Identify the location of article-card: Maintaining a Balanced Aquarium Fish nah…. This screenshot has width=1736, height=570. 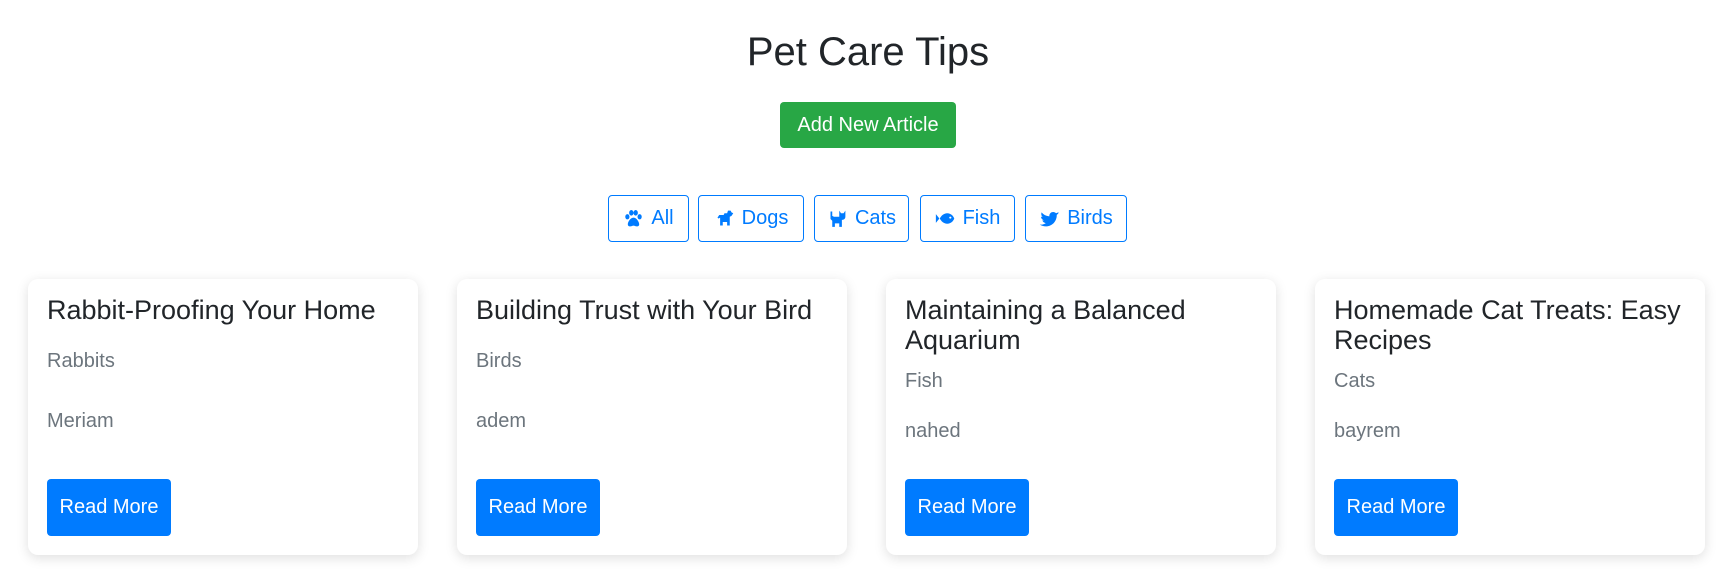
(1081, 417).